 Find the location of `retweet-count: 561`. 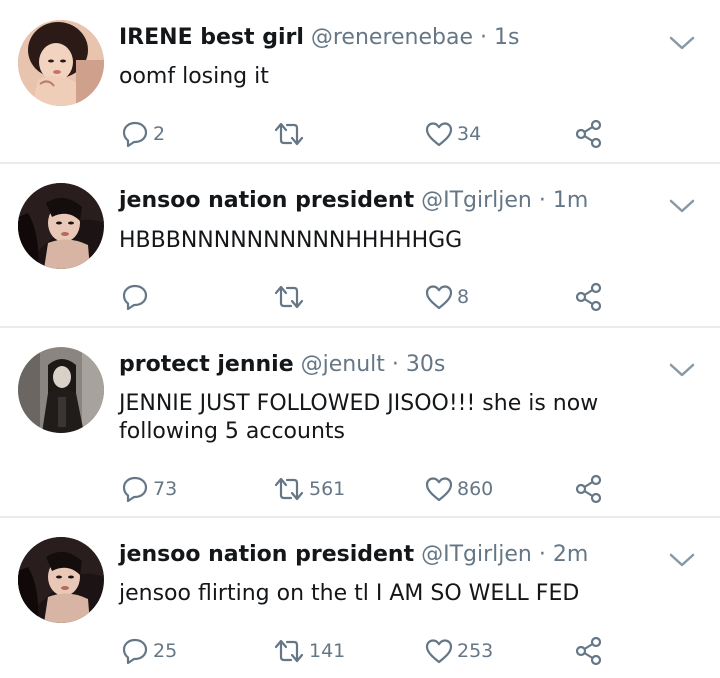

retweet-count: 561 is located at coordinates (327, 489).